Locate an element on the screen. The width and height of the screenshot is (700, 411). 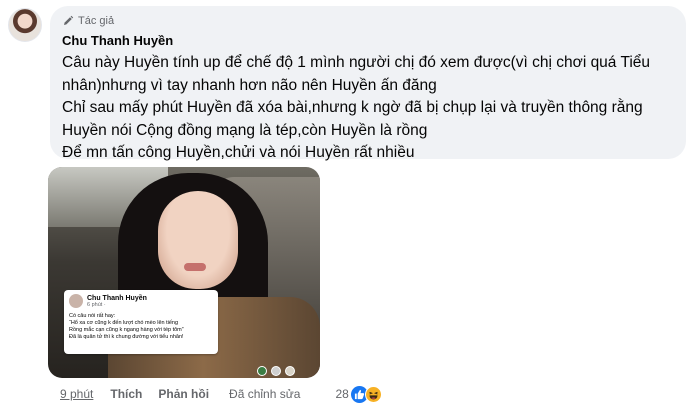
reaction-count: 28 is located at coordinates (341, 394).